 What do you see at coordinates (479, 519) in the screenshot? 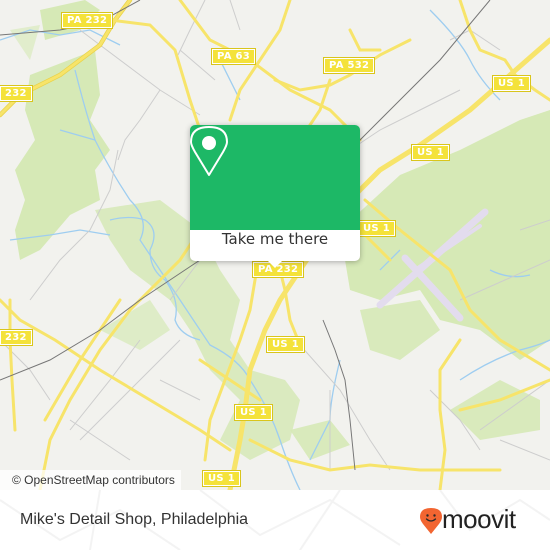
I see `moovit-wordmark: moovit` at bounding box center [479, 519].